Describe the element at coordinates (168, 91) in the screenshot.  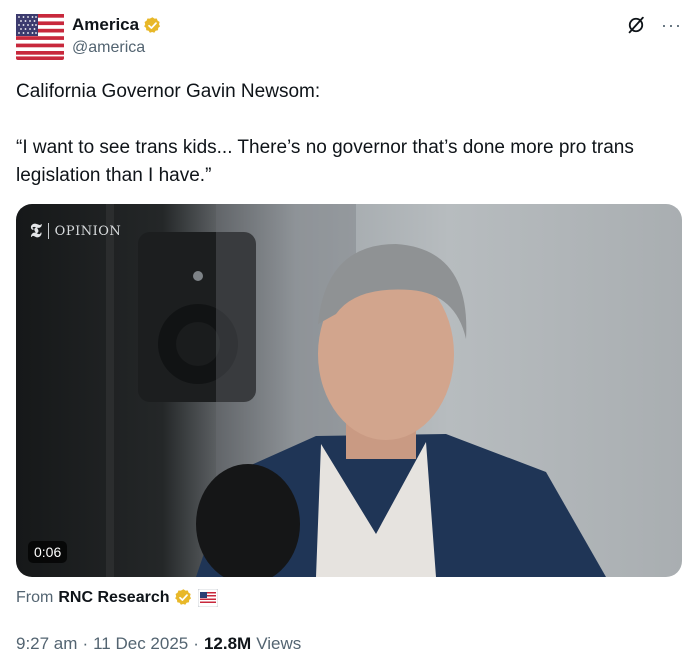
I see `tweet-text-line1: California Governor Gavin Newsom:` at that location.